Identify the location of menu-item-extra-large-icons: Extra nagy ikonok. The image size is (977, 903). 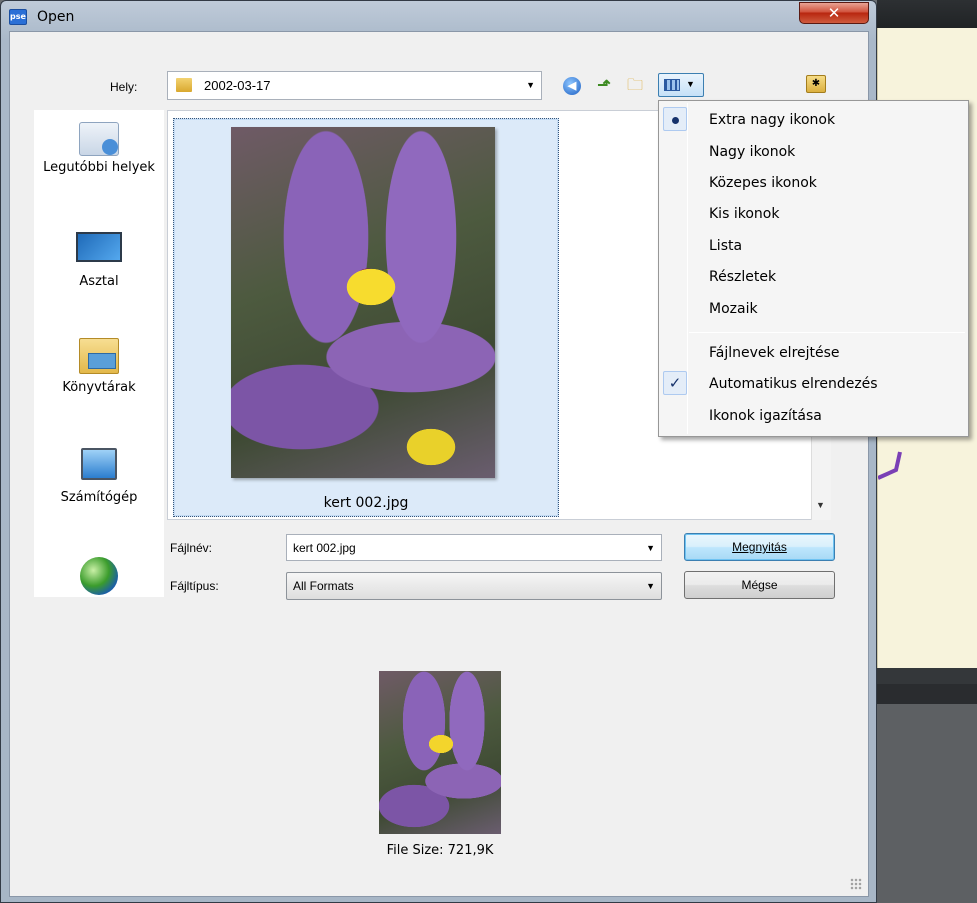
(813, 119).